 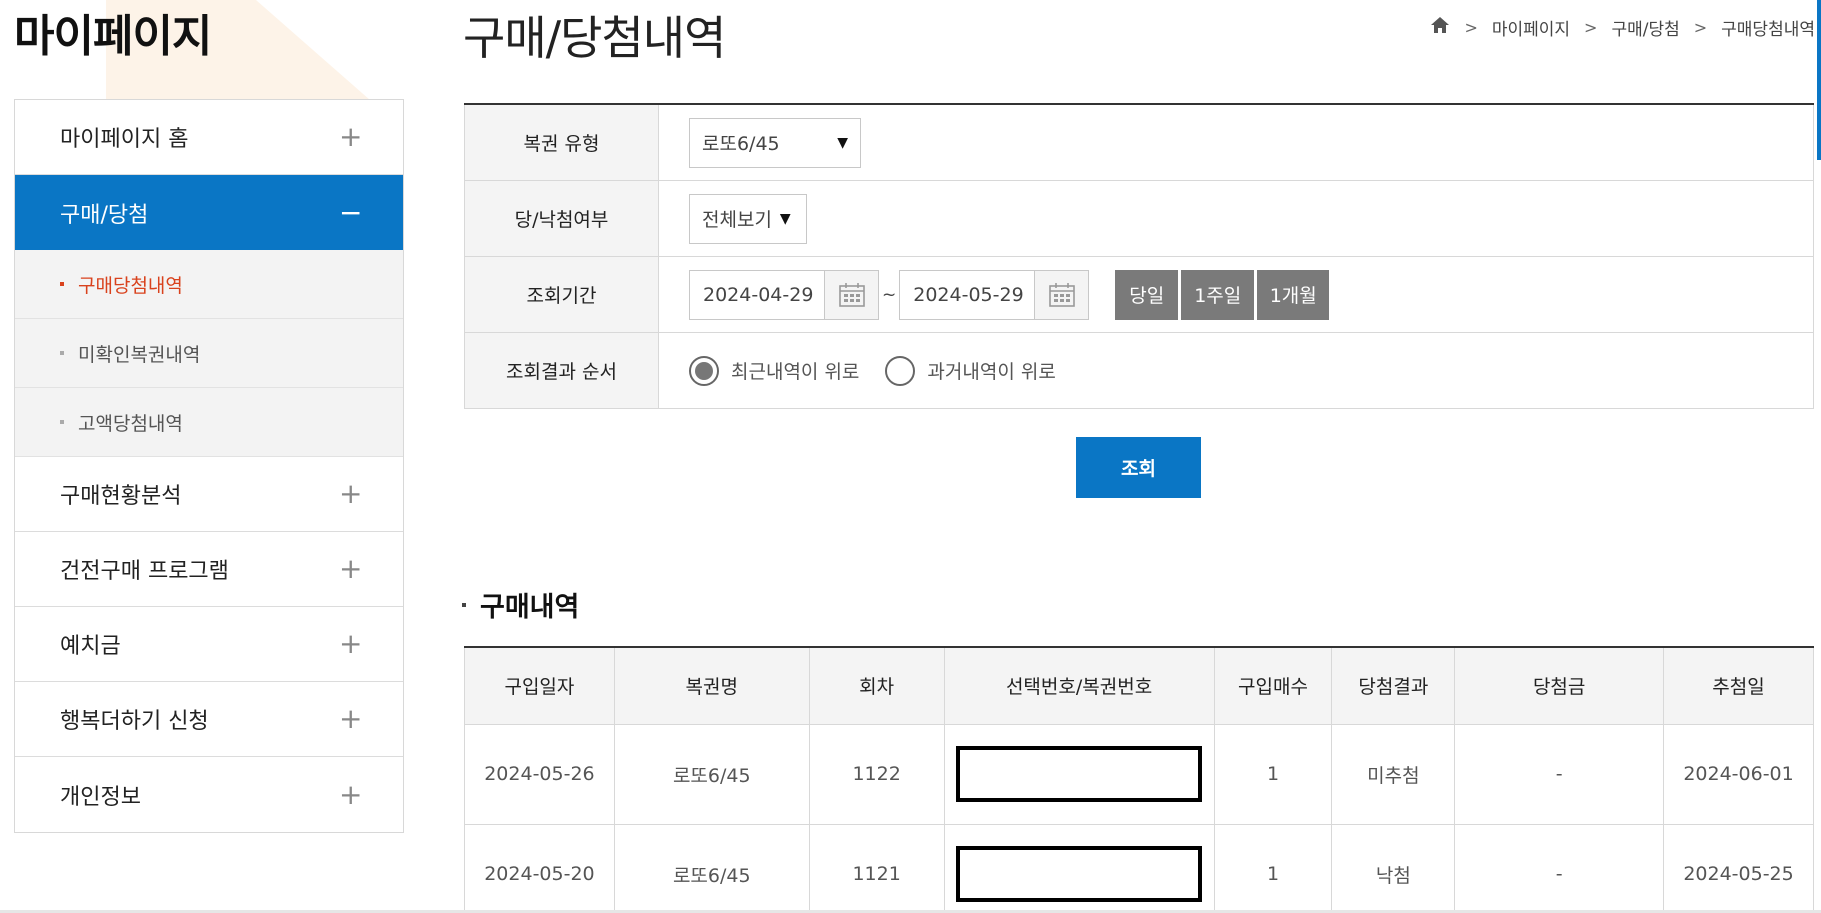 What do you see at coordinates (1393, 686) in the screenshot?
I see `column-header: 당첨결과` at bounding box center [1393, 686].